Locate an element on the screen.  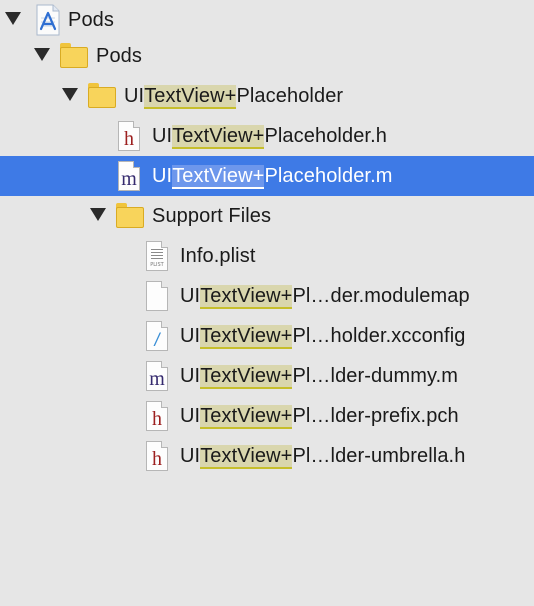
tree-row-group-uitextview-placeholder: UITextView+Placeholder is located at coordinates (267, 96).